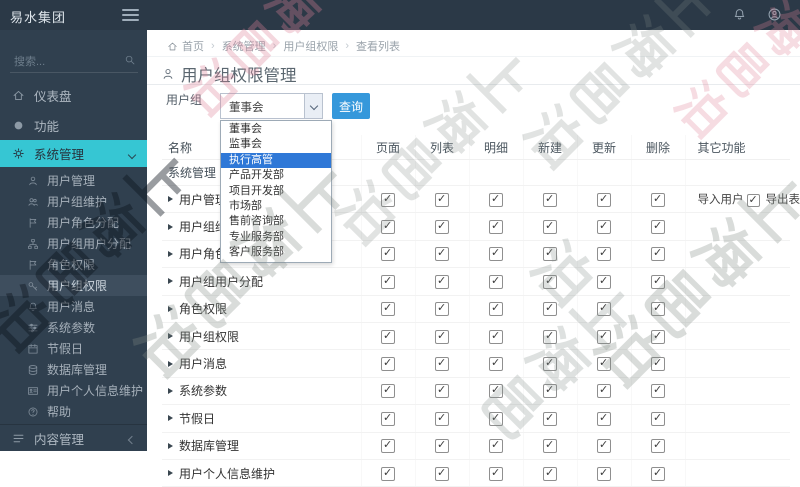 The image size is (800, 487). I want to click on sidebar-subitem-10: 用户个人信息维护, so click(73, 390).